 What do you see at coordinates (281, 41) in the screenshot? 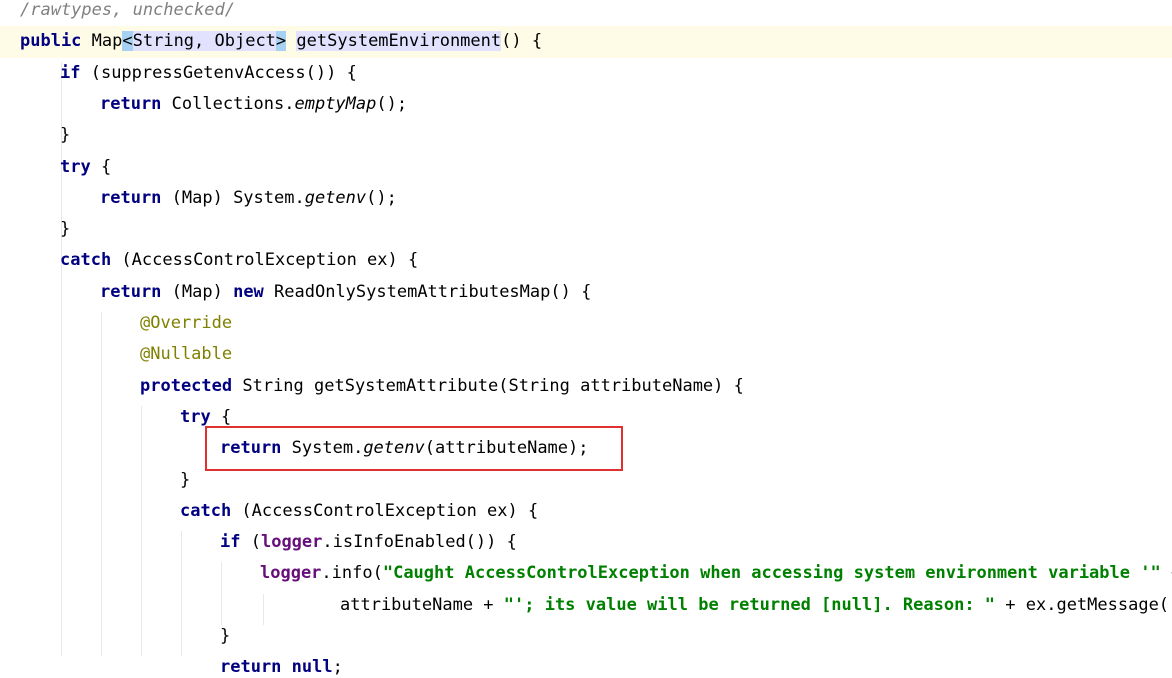
I see `code-token: >` at bounding box center [281, 41].